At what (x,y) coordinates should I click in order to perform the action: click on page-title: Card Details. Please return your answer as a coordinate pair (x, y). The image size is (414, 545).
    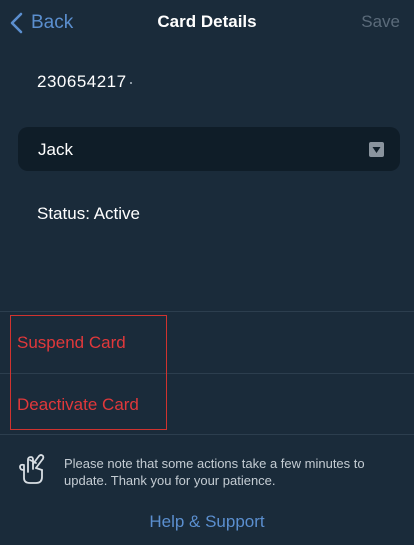
    Looking at the image, I should click on (207, 21).